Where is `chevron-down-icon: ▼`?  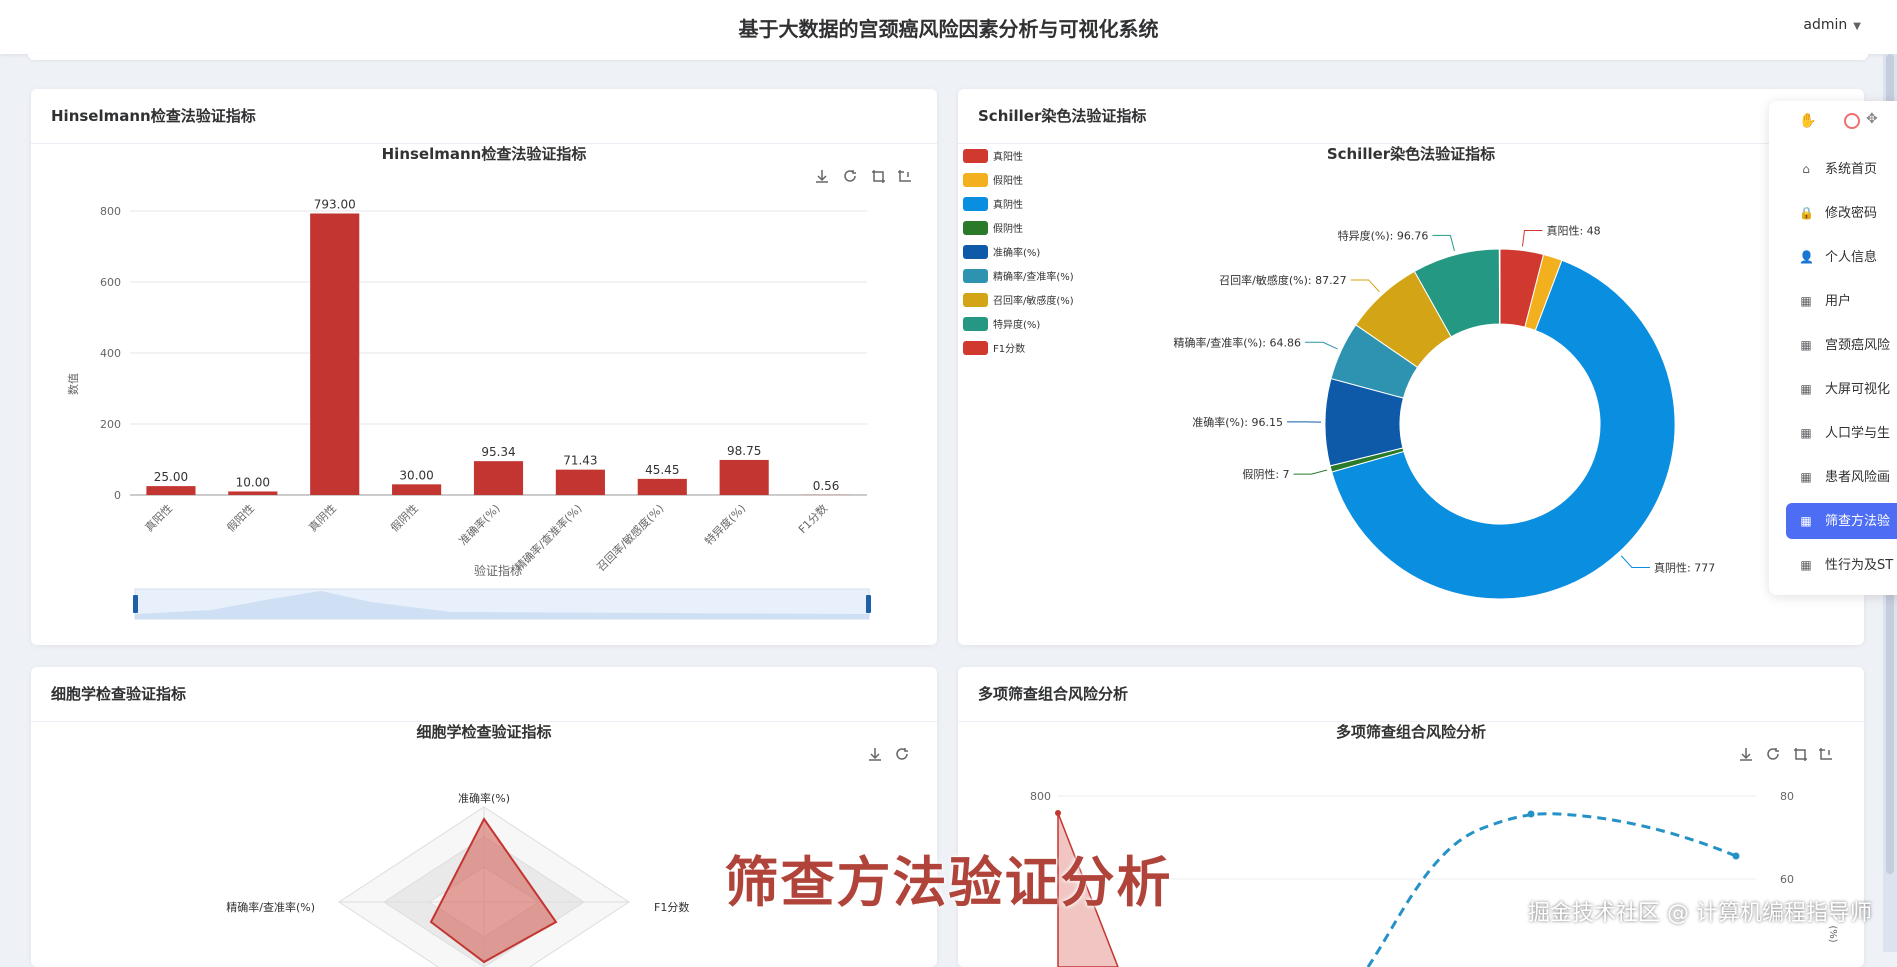
chevron-down-icon: ▼ is located at coordinates (1857, 26).